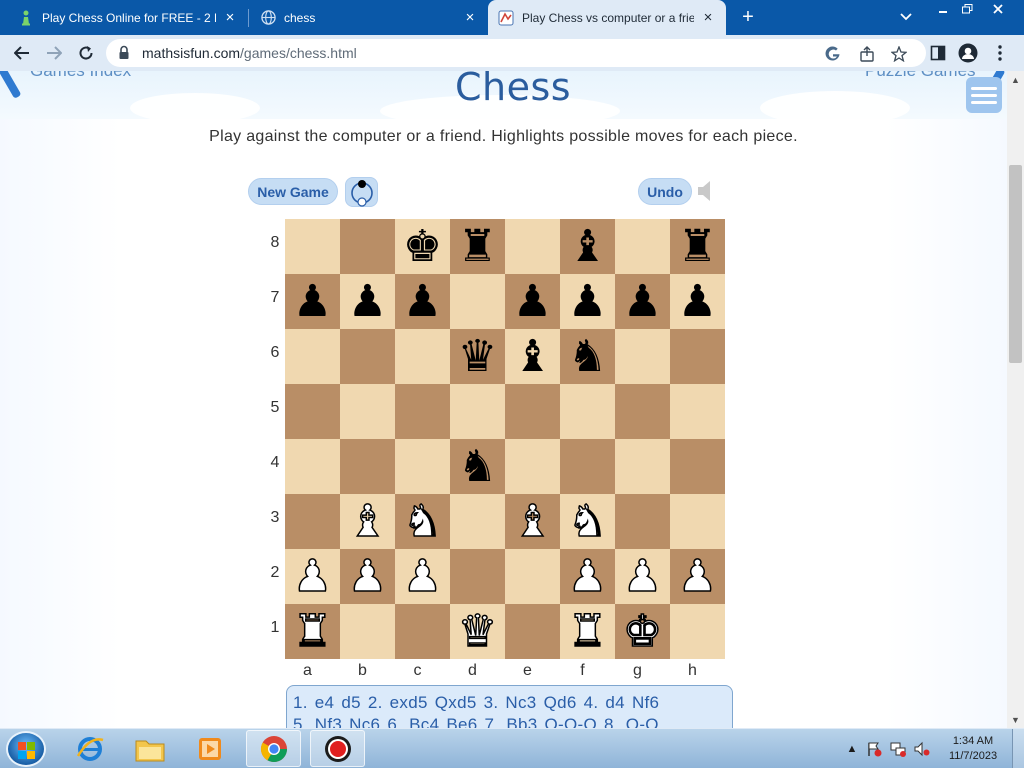 The height and width of the screenshot is (768, 1024). I want to click on games-index-link: Games Index, so click(80, 76).